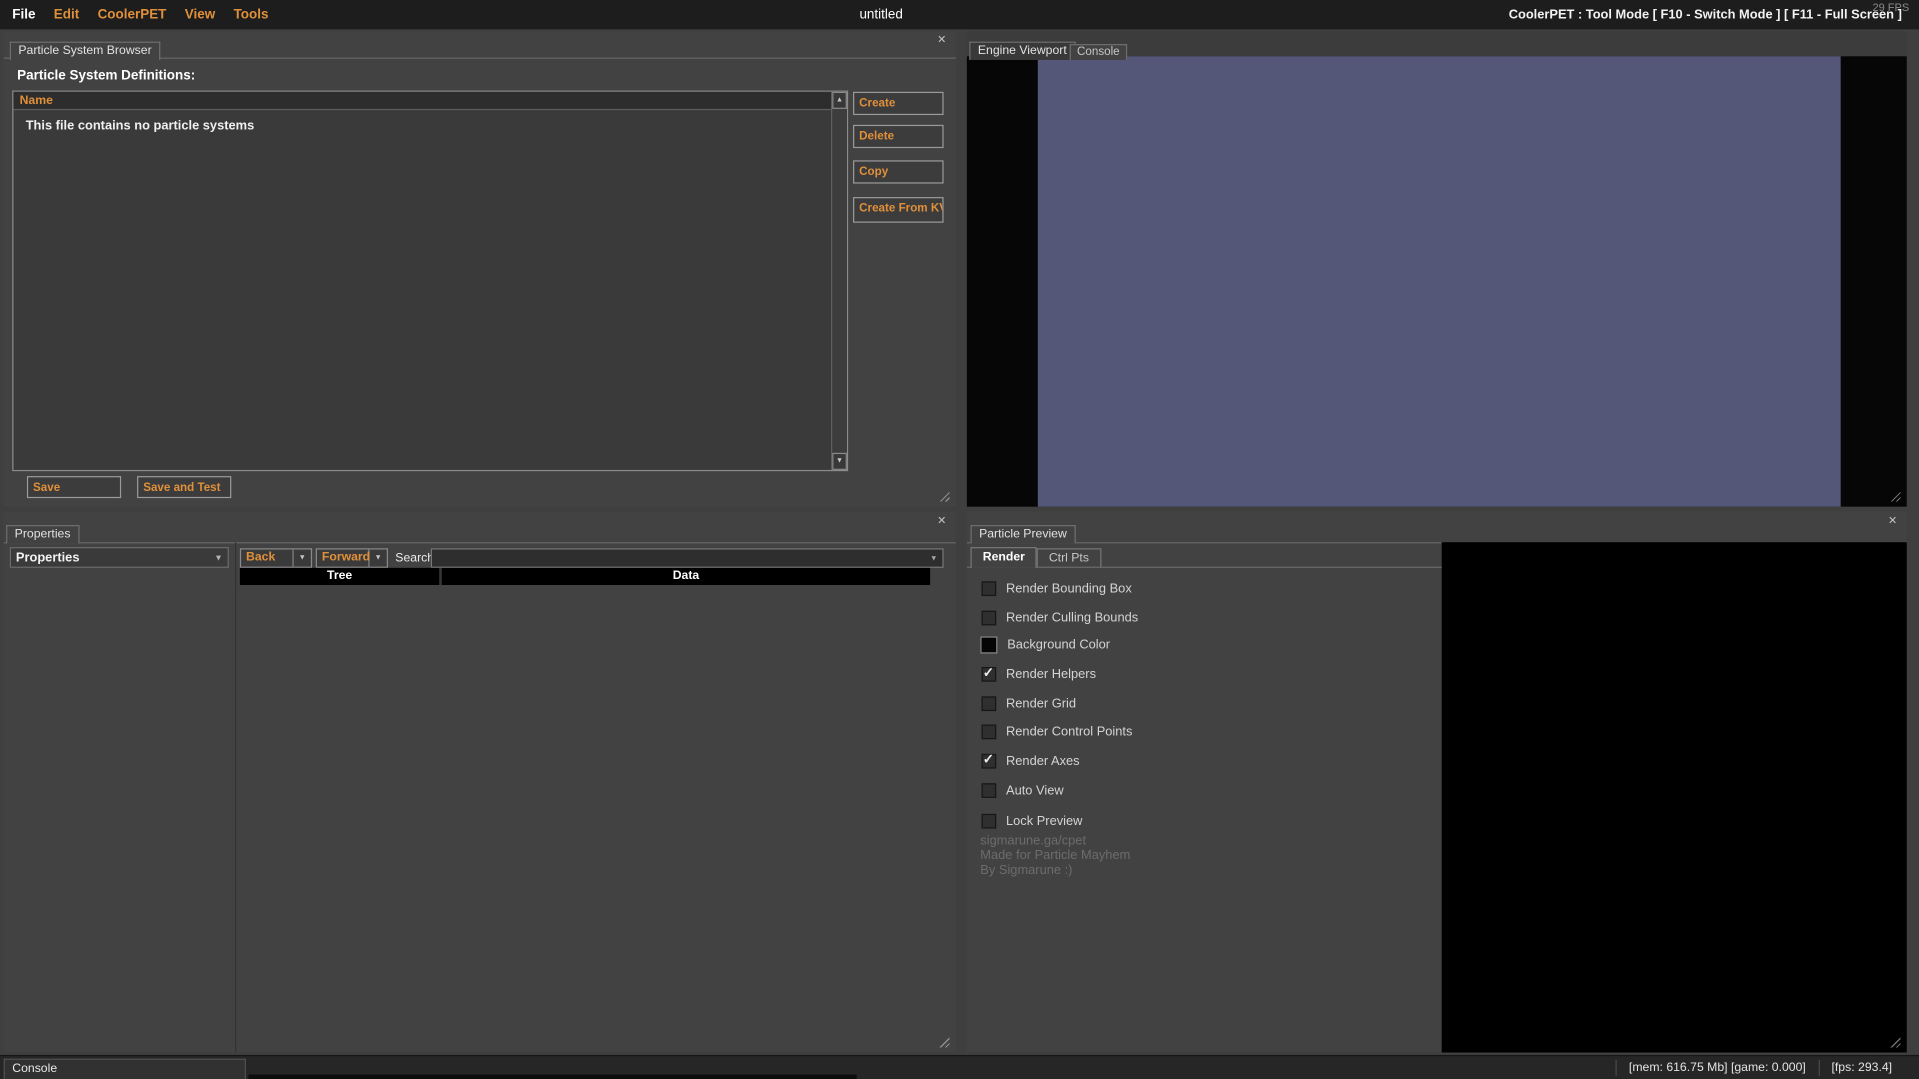 The height and width of the screenshot is (1079, 1919). What do you see at coordinates (1059, 645) in the screenshot?
I see `option-label: Background Color` at bounding box center [1059, 645].